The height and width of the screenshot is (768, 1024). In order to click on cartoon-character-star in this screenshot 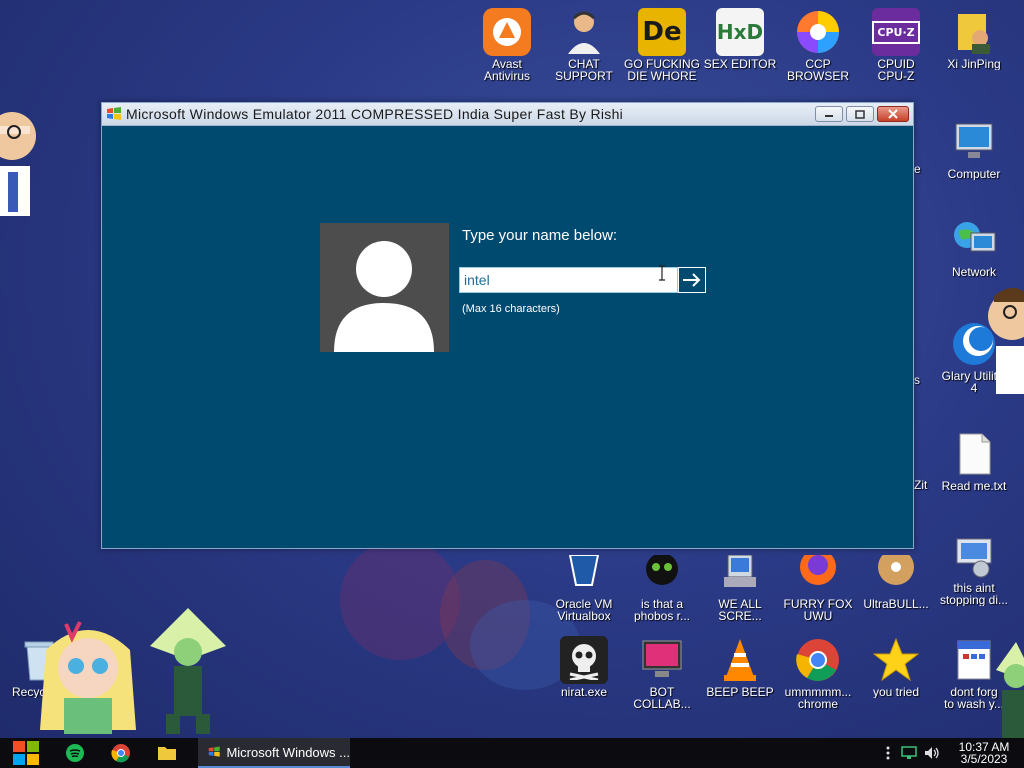, I will do `click(88, 674)`.